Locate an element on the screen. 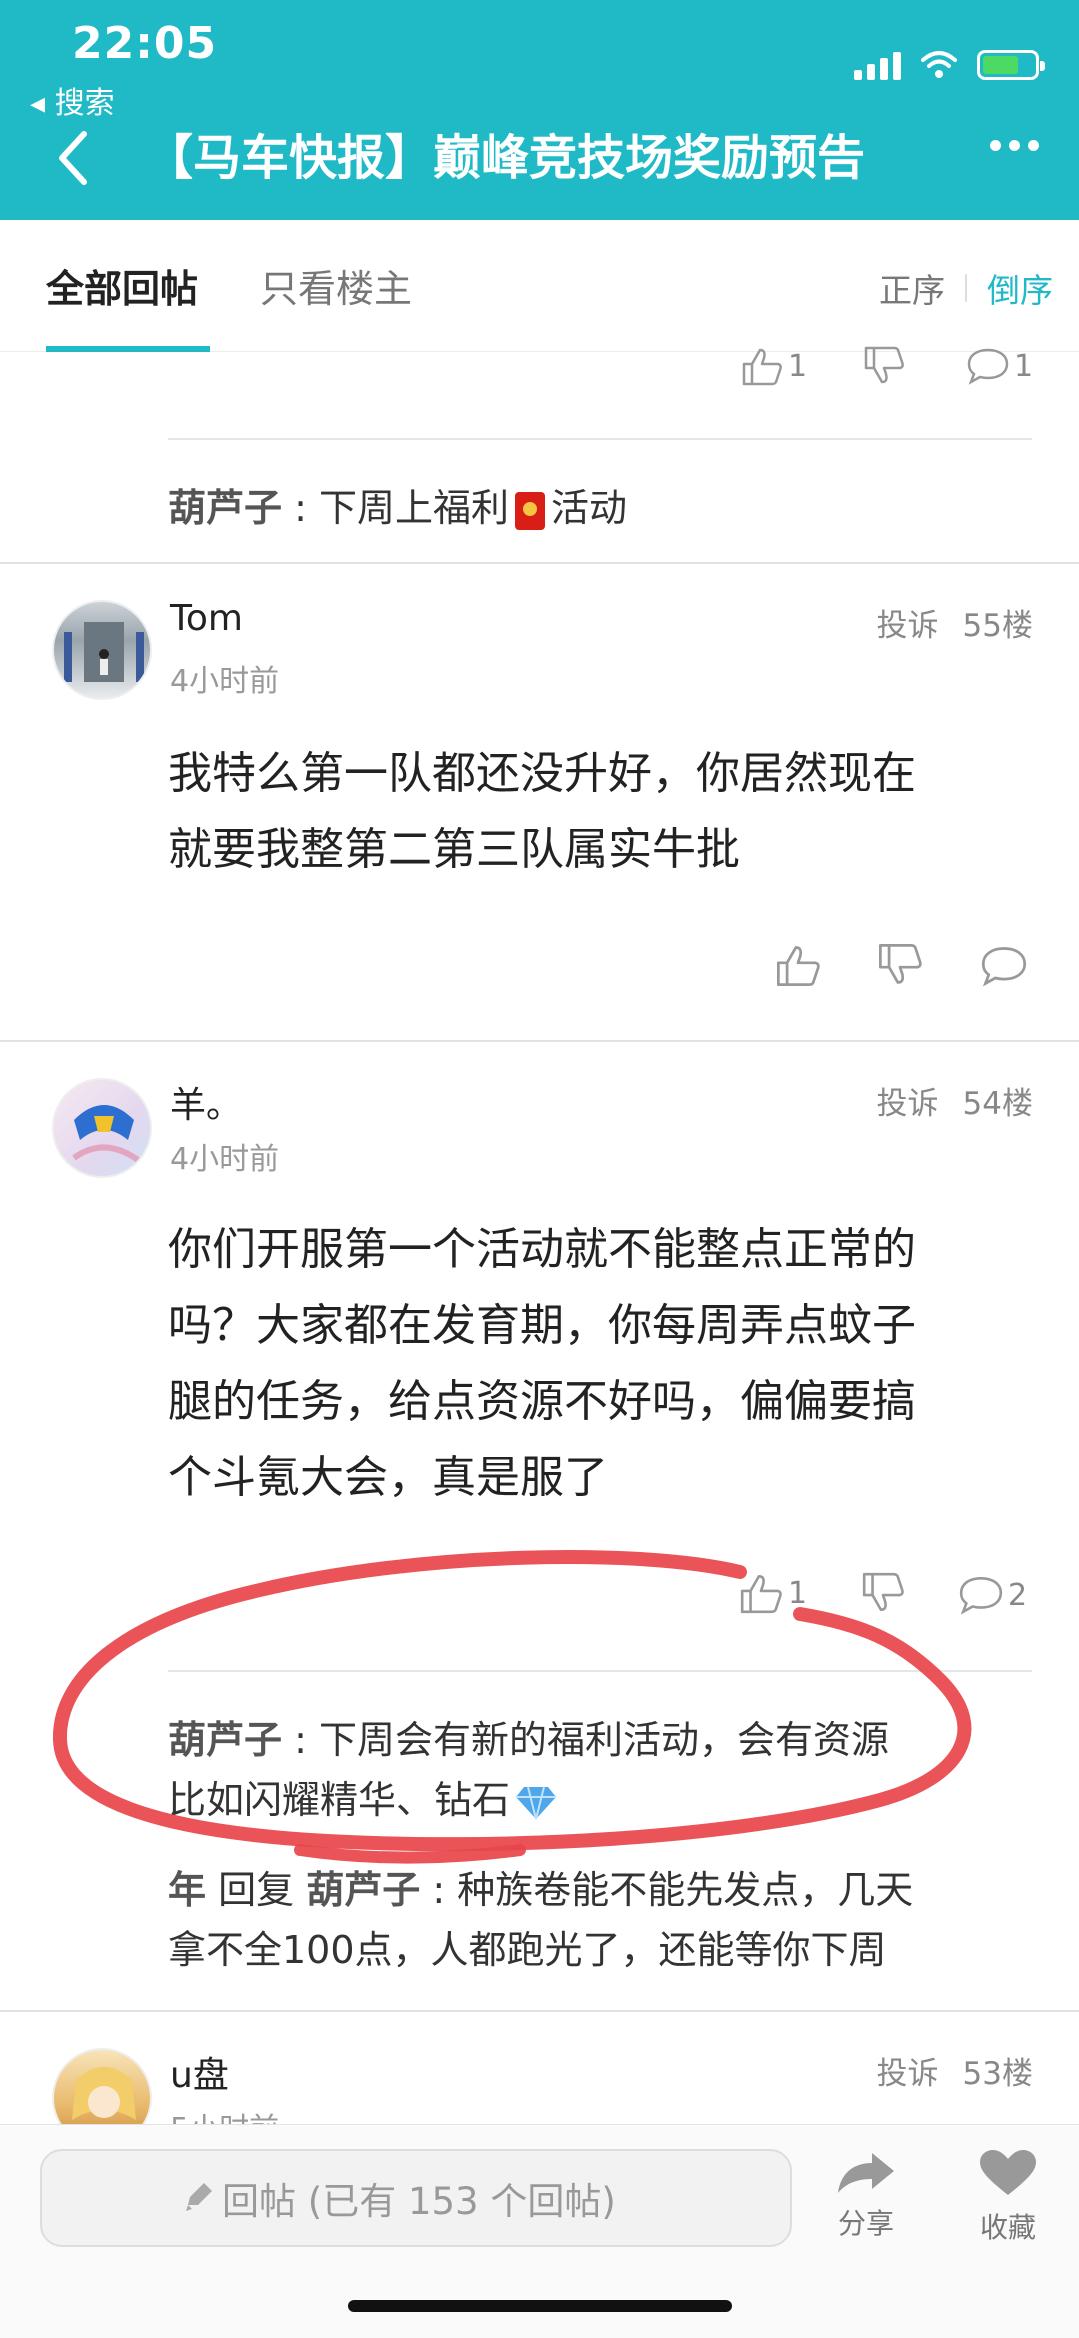  back-to-search-link: ◂ 搜索 is located at coordinates (72, 100).